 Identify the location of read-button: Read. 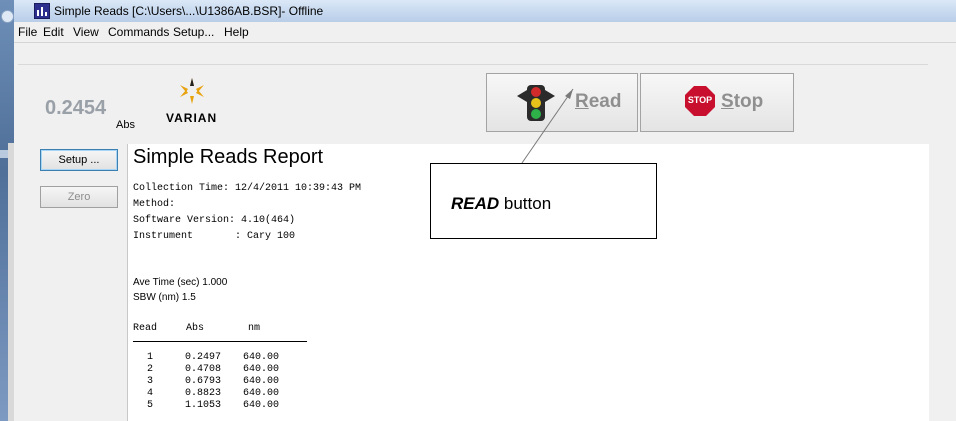
(562, 102).